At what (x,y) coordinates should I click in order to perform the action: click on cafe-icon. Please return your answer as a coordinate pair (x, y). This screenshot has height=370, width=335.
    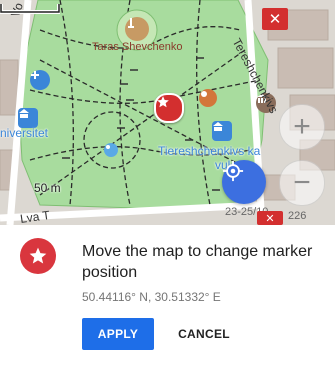
    Looking at the image, I should click on (208, 98).